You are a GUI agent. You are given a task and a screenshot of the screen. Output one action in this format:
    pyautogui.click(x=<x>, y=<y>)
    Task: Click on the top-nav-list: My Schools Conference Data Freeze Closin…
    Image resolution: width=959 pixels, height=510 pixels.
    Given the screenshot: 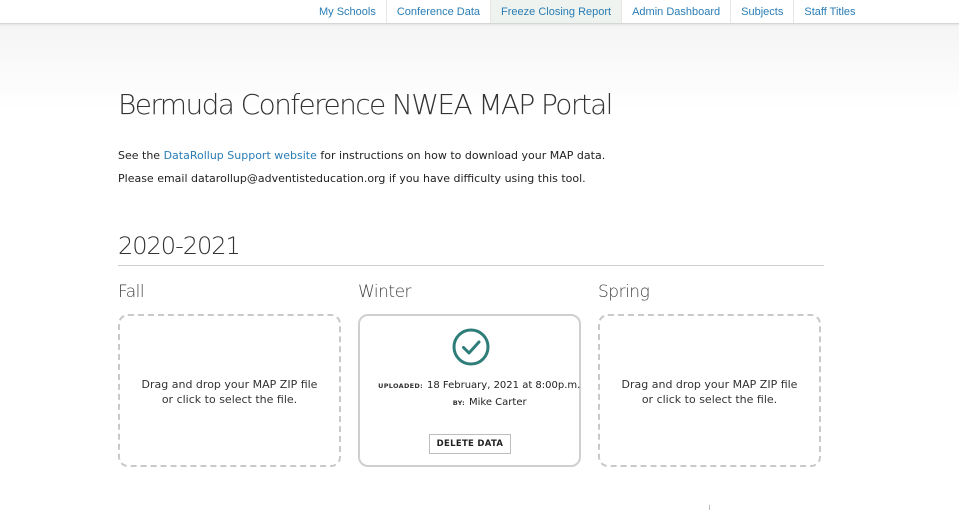 What is the action you would take?
    pyautogui.click(x=587, y=11)
    